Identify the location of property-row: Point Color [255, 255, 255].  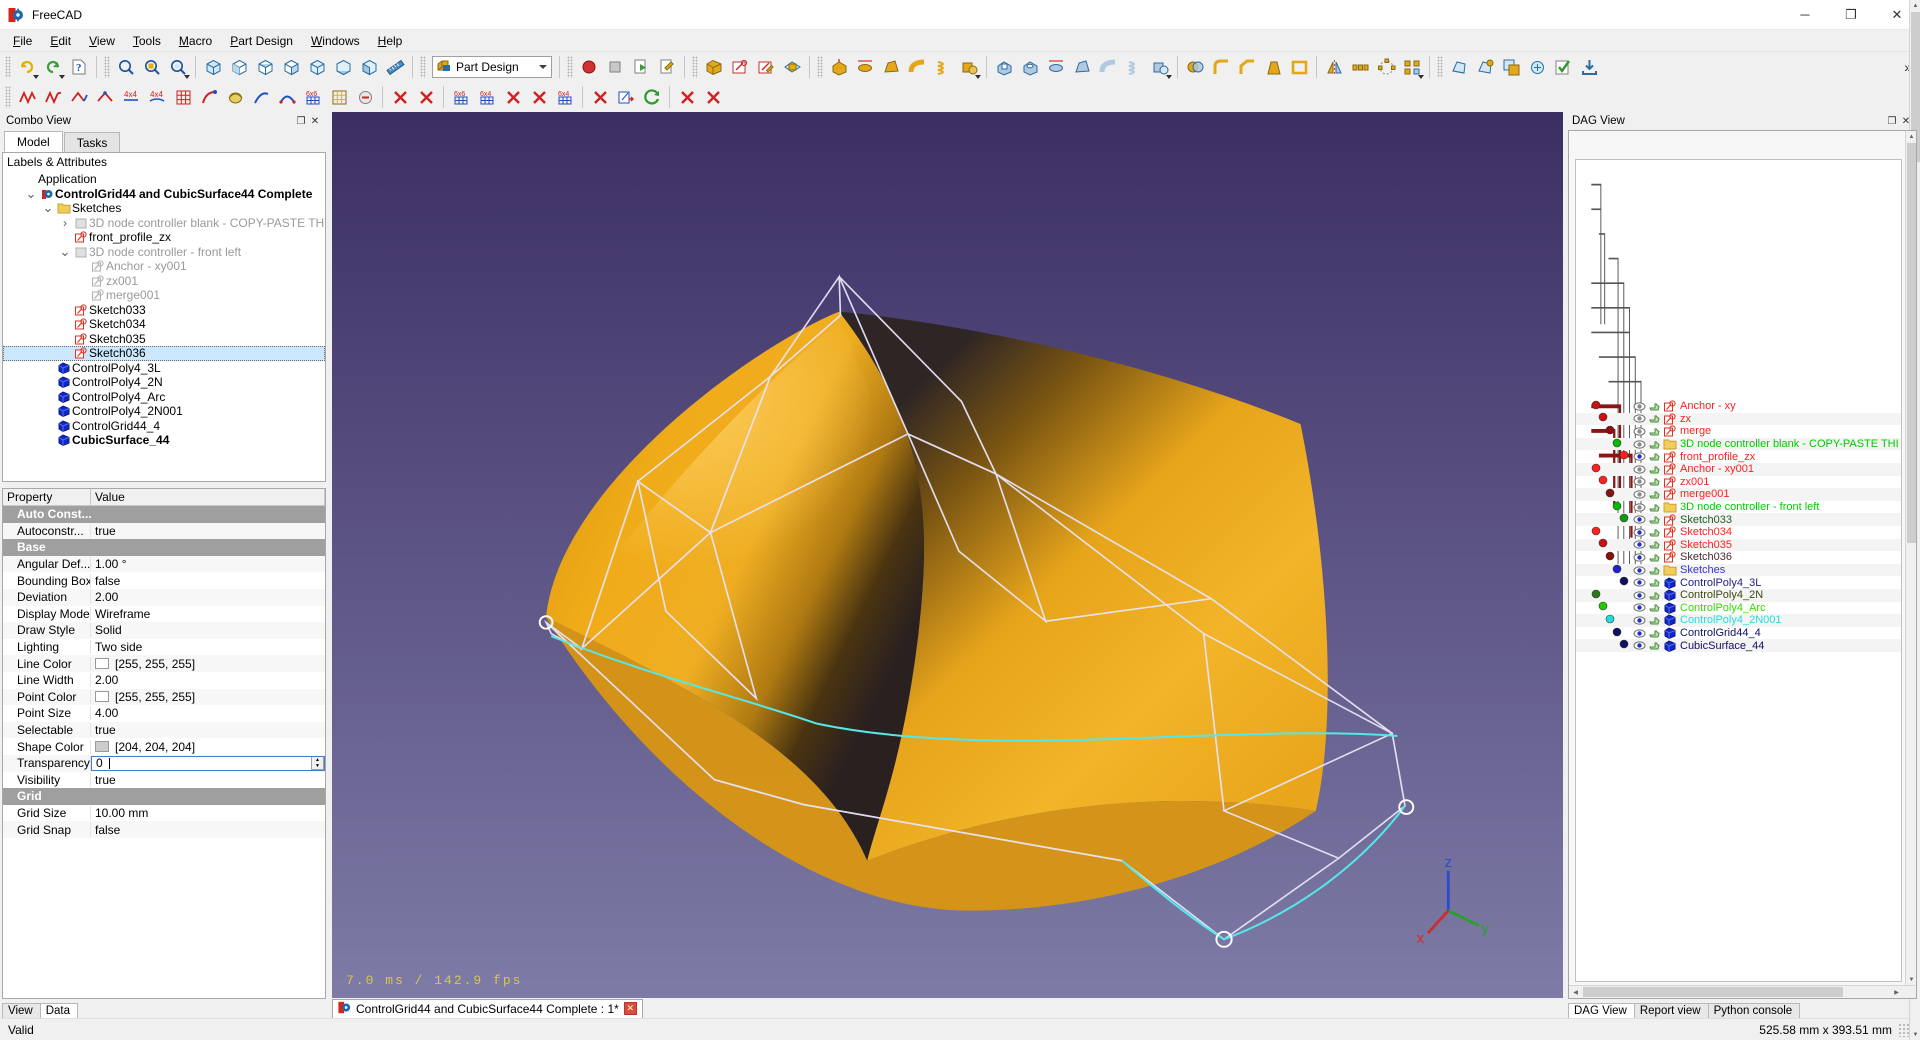
(164, 697).